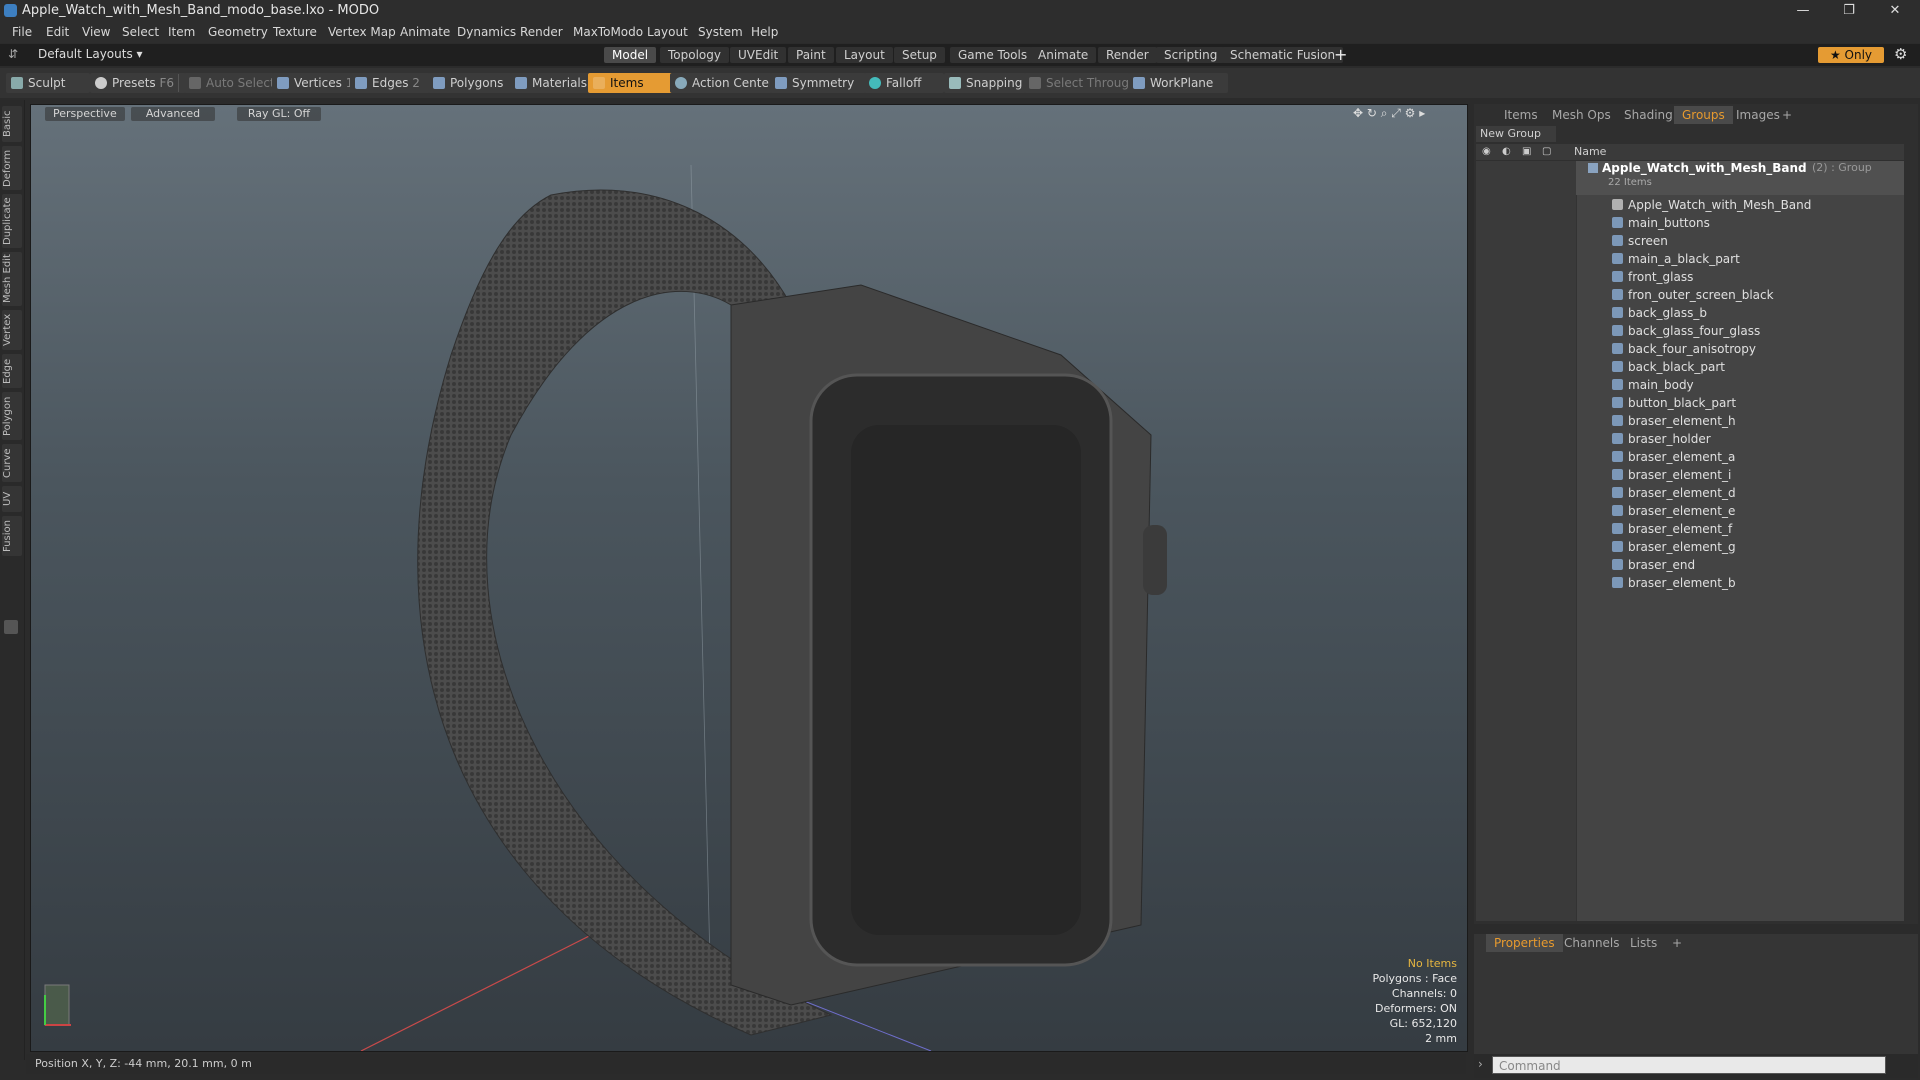 This screenshot has width=1920, height=1080. What do you see at coordinates (1526, 151) in the screenshot?
I see `lock-icon: ▣` at bounding box center [1526, 151].